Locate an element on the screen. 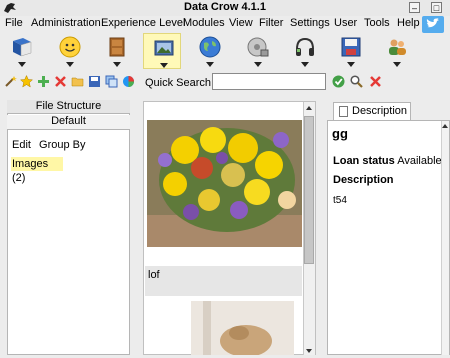 This screenshot has width=450, height=358. module-contacts-button is located at coordinates (69, 51).